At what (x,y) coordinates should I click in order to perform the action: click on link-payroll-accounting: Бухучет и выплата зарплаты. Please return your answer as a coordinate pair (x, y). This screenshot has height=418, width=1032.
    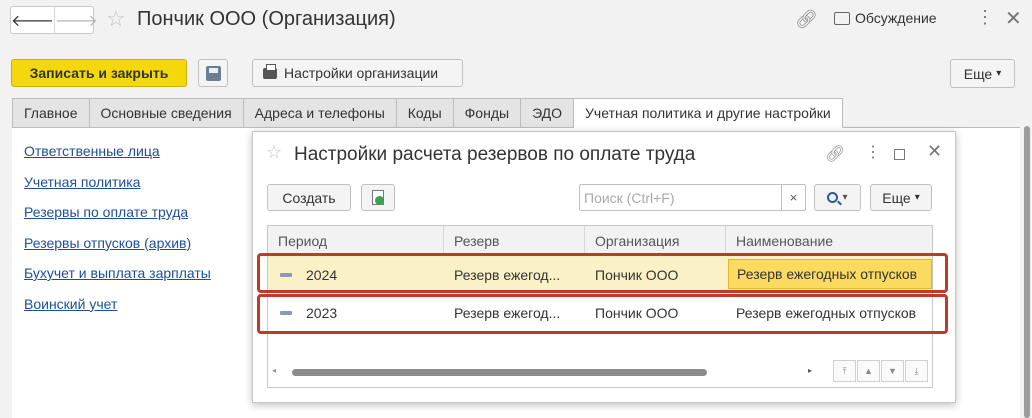
    Looking at the image, I should click on (117, 280).